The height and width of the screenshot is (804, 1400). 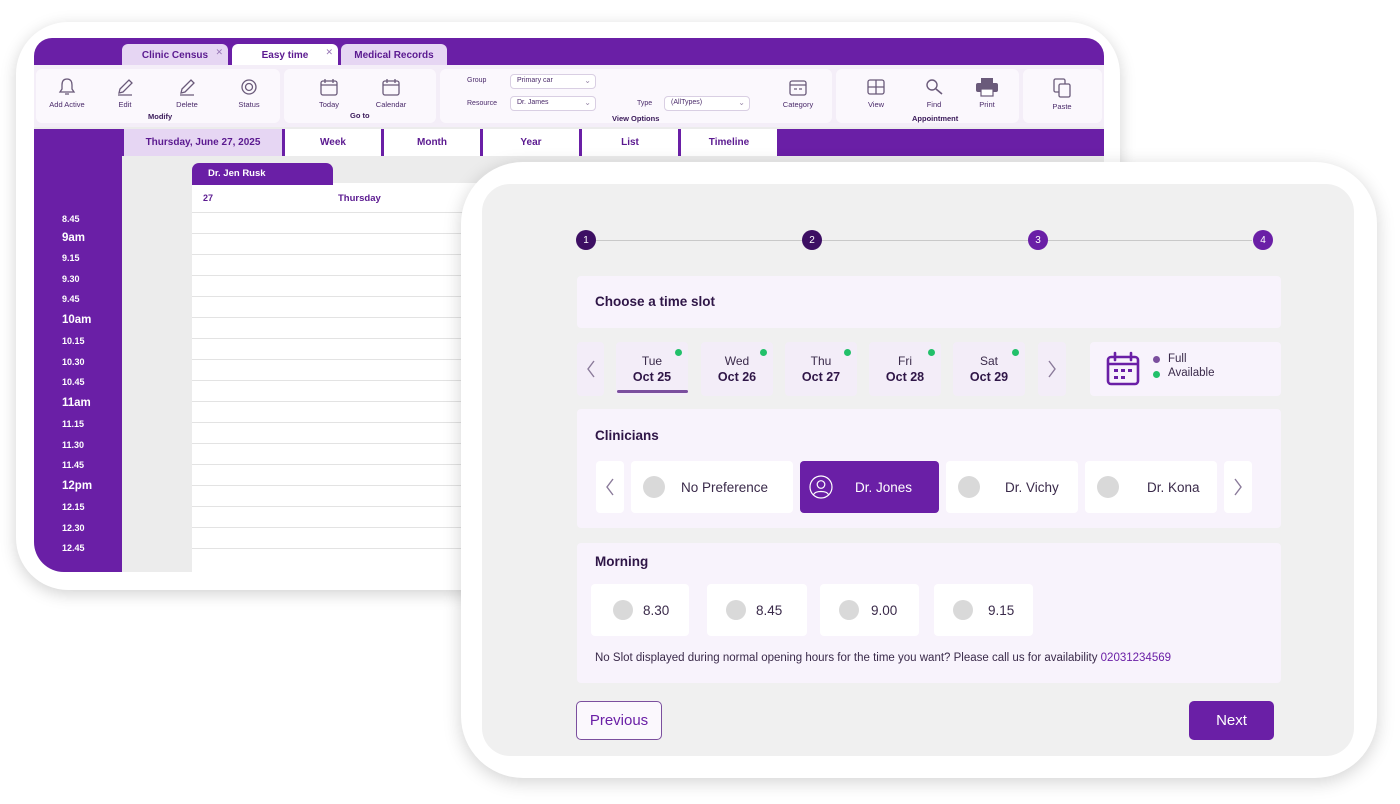 I want to click on time-label: 11am, so click(x=76, y=403).